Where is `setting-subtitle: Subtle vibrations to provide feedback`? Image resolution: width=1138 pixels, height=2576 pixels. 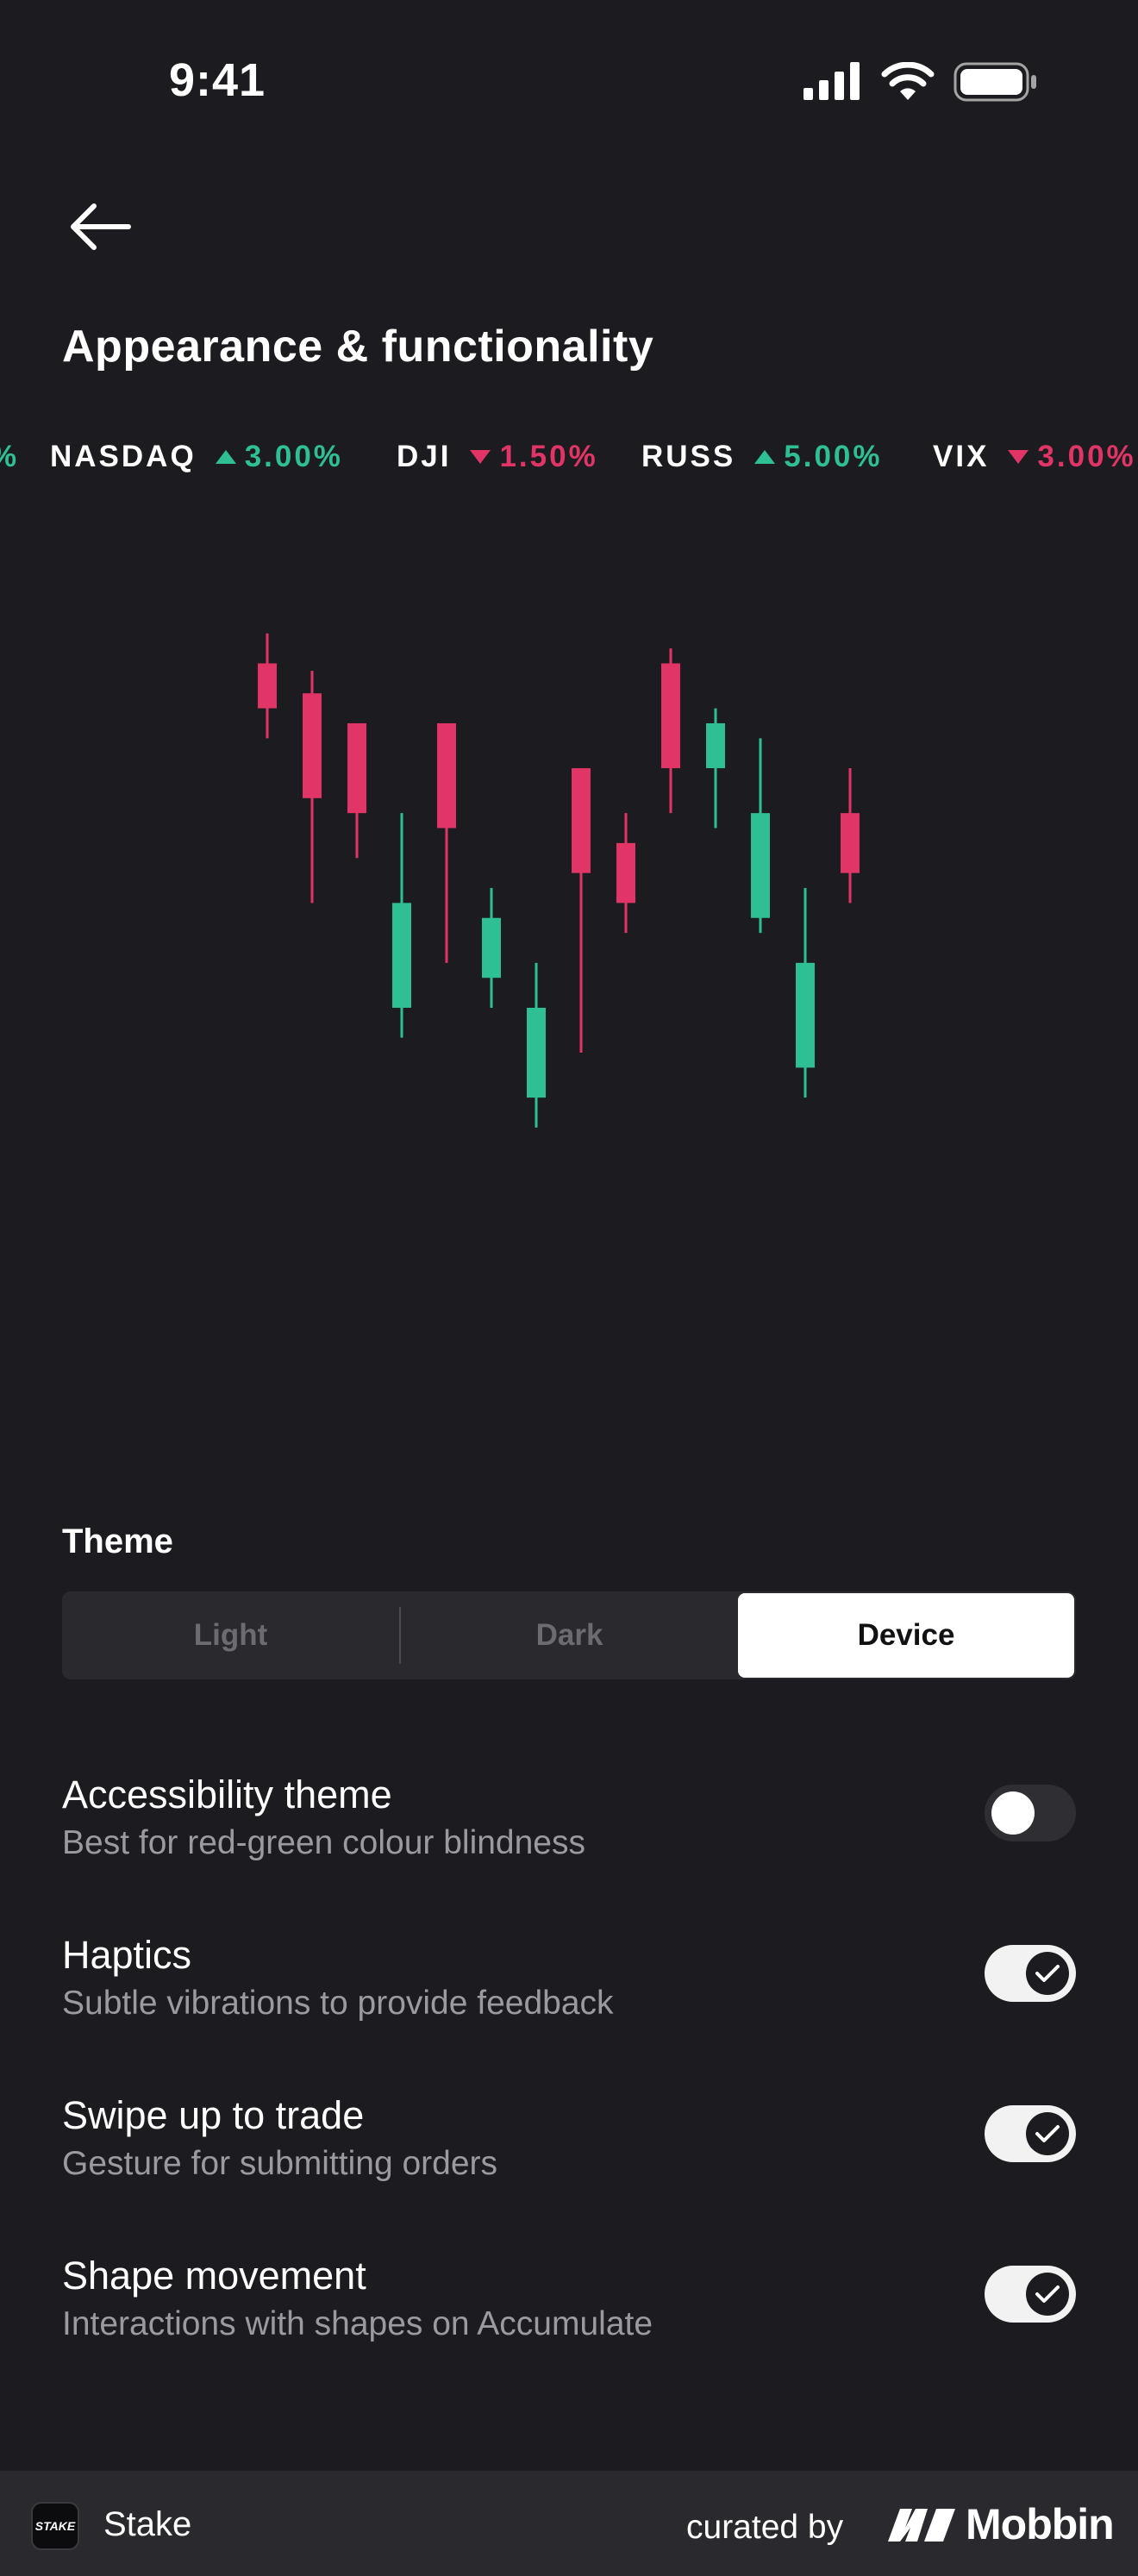 setting-subtitle: Subtle vibrations to provide feedback is located at coordinates (338, 2003).